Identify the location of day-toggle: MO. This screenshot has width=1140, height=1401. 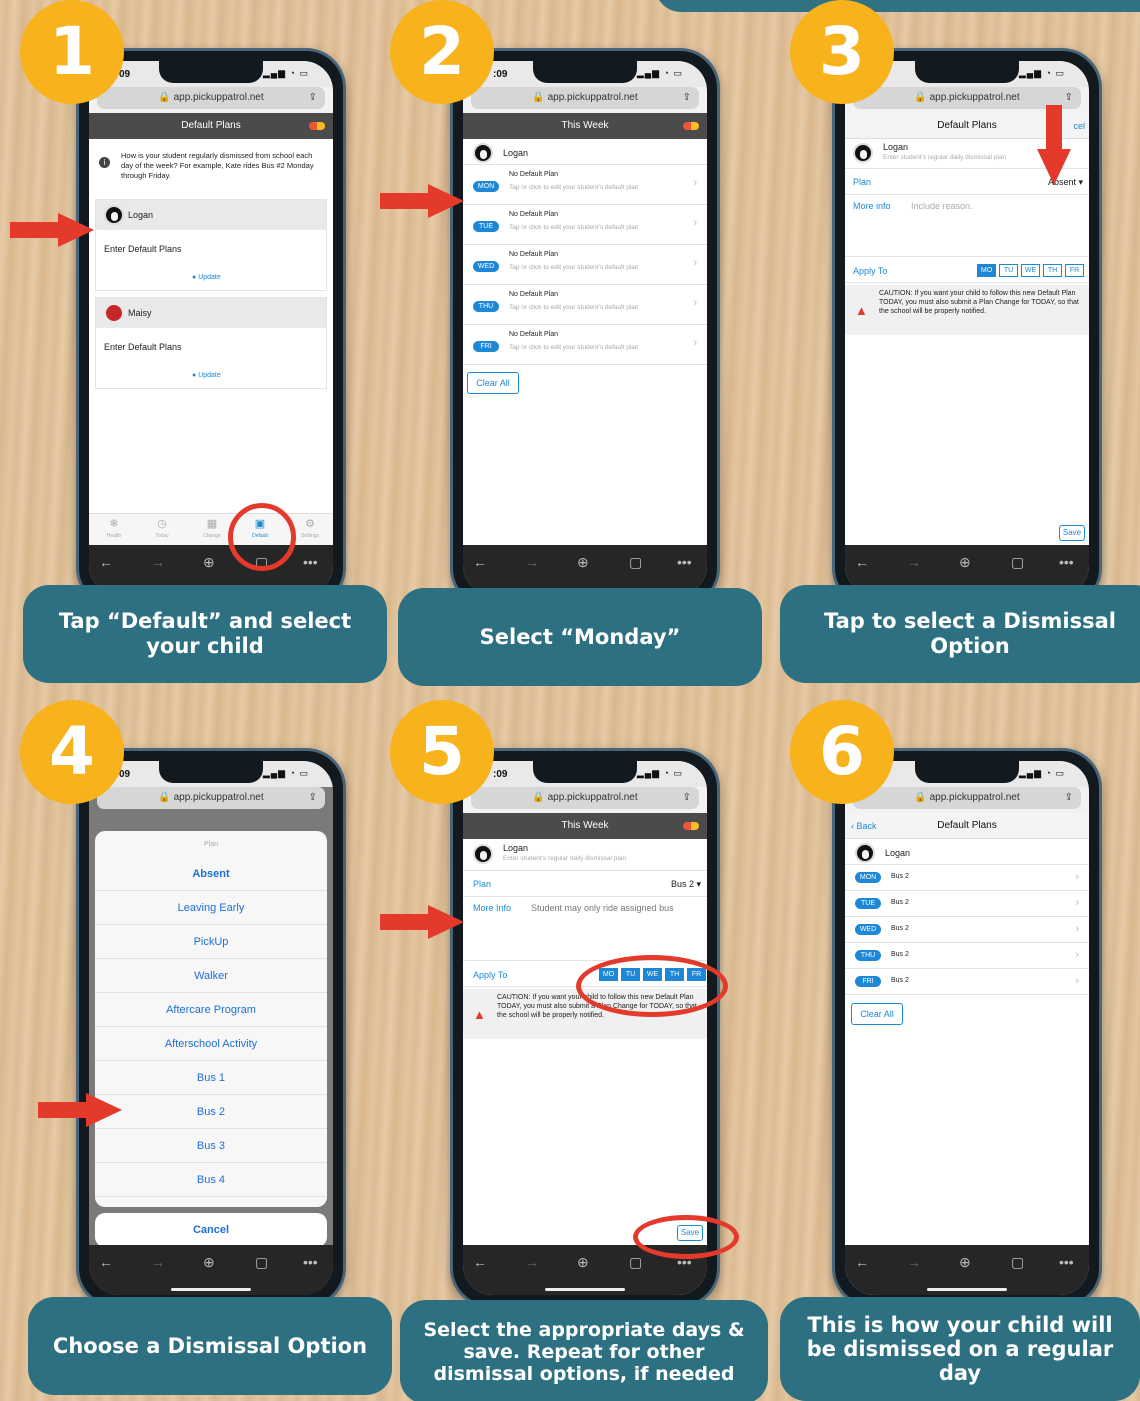
(986, 270).